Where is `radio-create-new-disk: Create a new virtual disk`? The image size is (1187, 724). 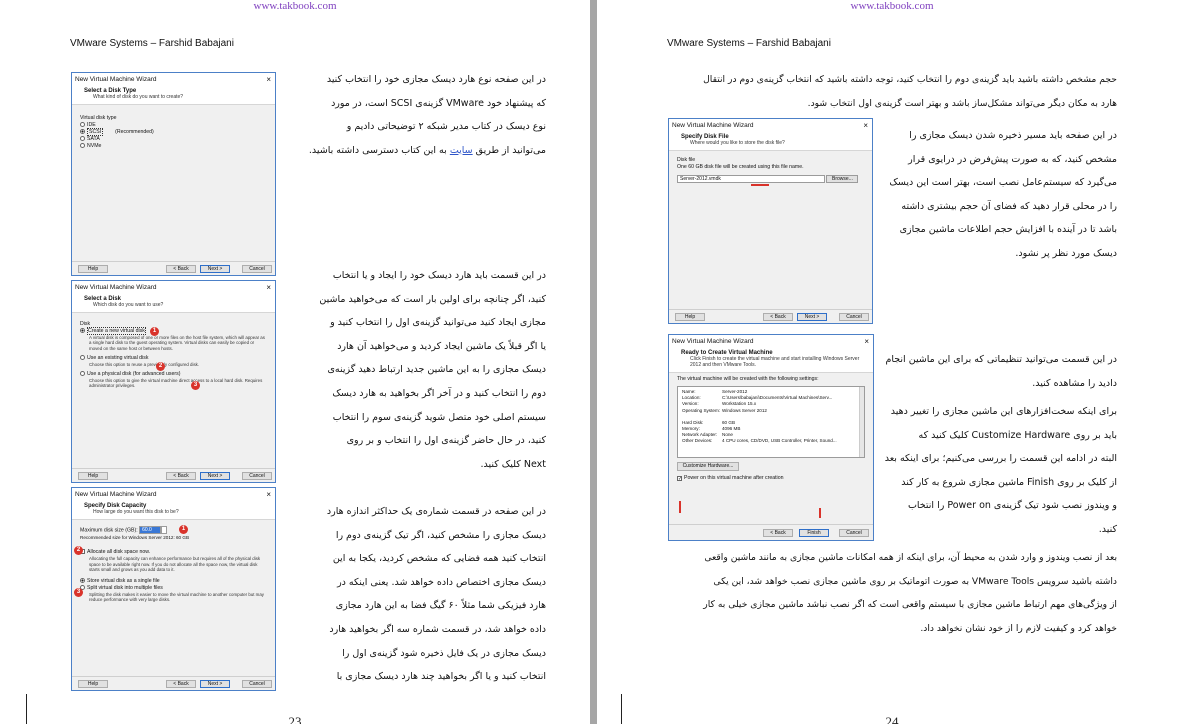
radio-create-new-disk: Create a new virtual disk is located at coordinates (173, 331).